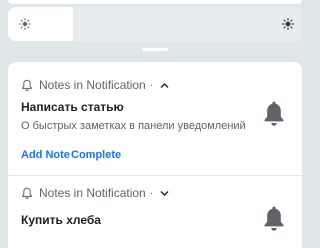 The image size is (320, 248). I want to click on quick-settings-panel-edge, so click(155, 2).